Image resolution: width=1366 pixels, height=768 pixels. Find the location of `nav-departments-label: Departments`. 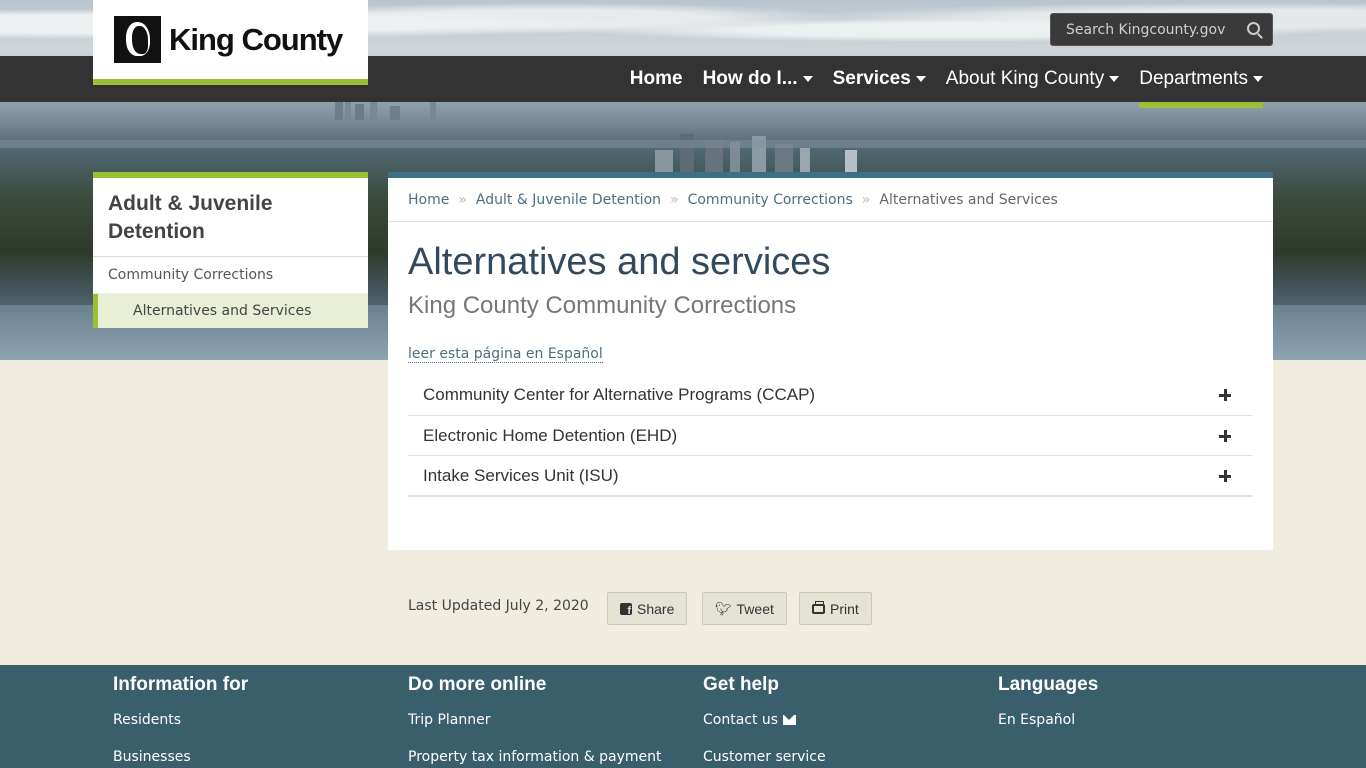

nav-departments-label: Departments is located at coordinates (1193, 78).